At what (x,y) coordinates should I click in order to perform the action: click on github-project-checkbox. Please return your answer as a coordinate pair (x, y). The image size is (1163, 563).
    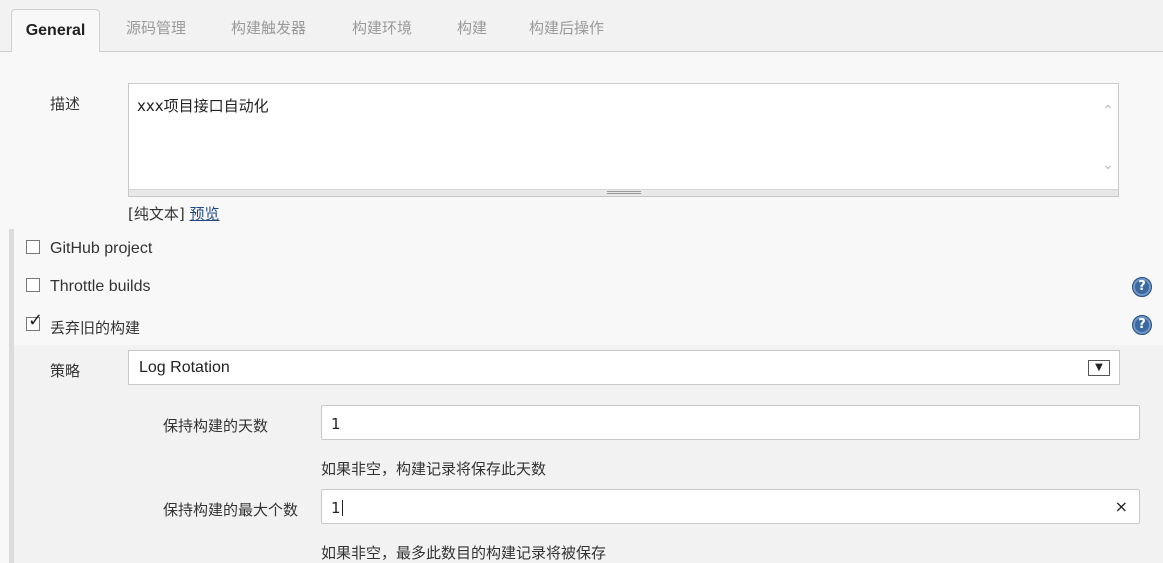
    Looking at the image, I should click on (33, 247).